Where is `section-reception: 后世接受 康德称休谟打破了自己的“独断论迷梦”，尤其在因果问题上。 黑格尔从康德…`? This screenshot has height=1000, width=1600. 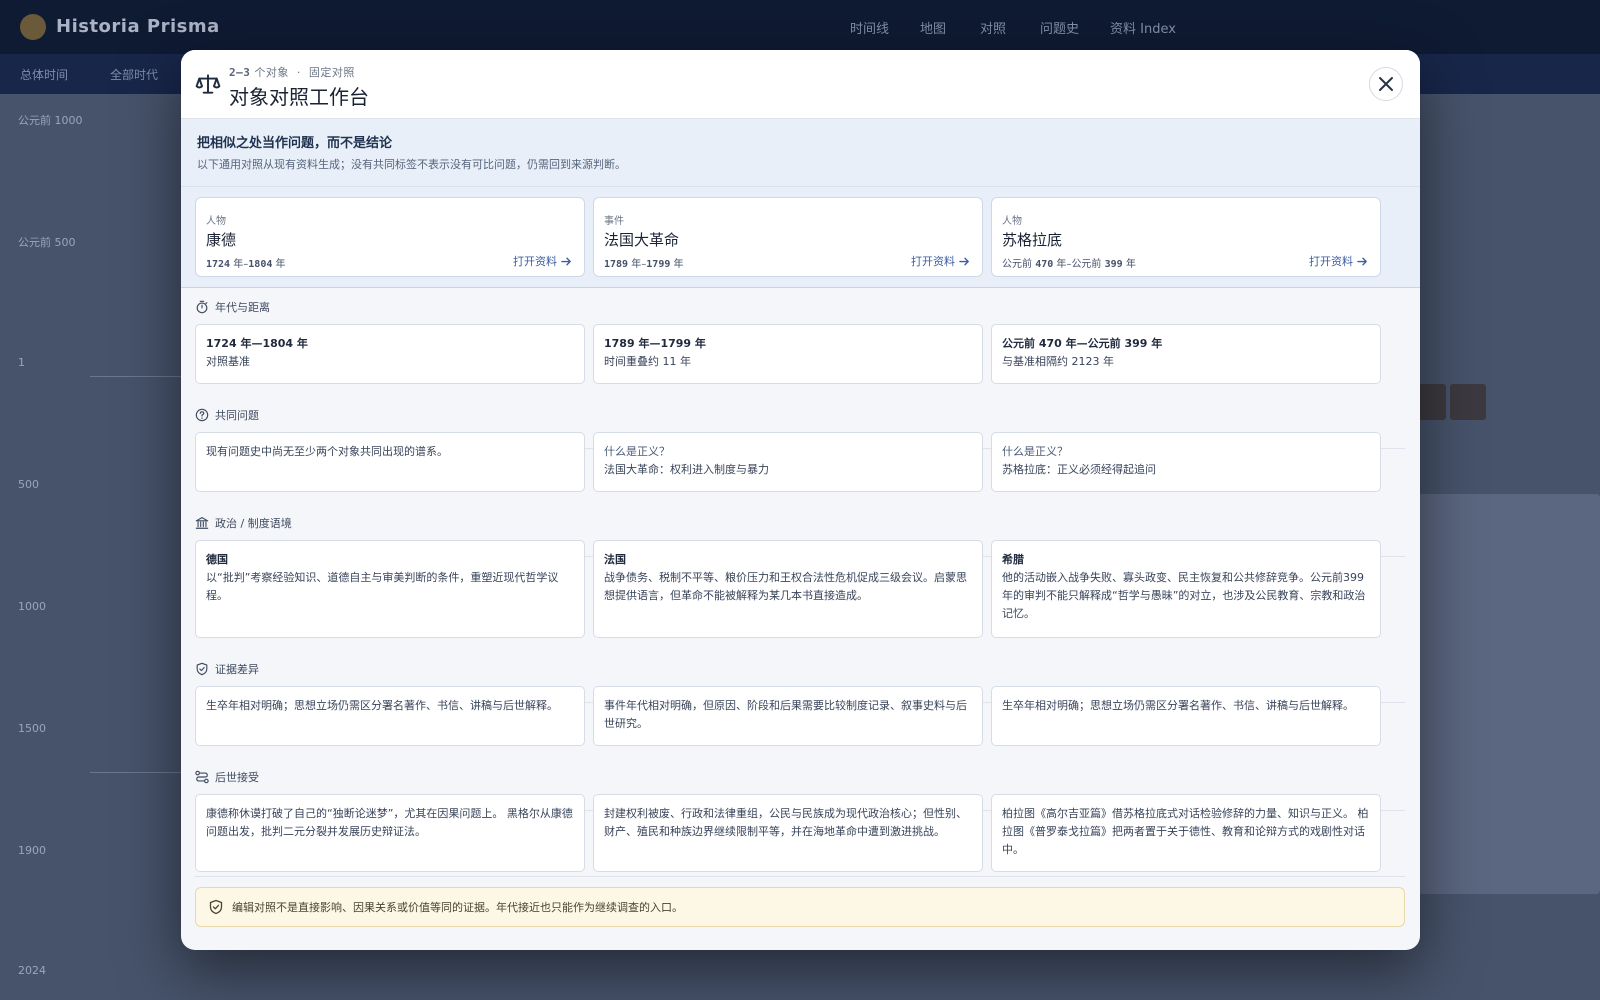 section-reception: 后世接受 康德称休谟打破了自己的“独断论迷梦”，尤其在因果问题上。 黑格尔从康德… is located at coordinates (800, 828).